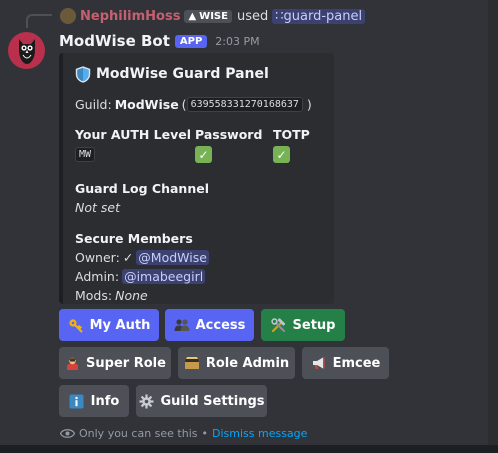 This screenshot has height=453, width=498. I want to click on secure-members-label-line: Secure Members, so click(198, 238).